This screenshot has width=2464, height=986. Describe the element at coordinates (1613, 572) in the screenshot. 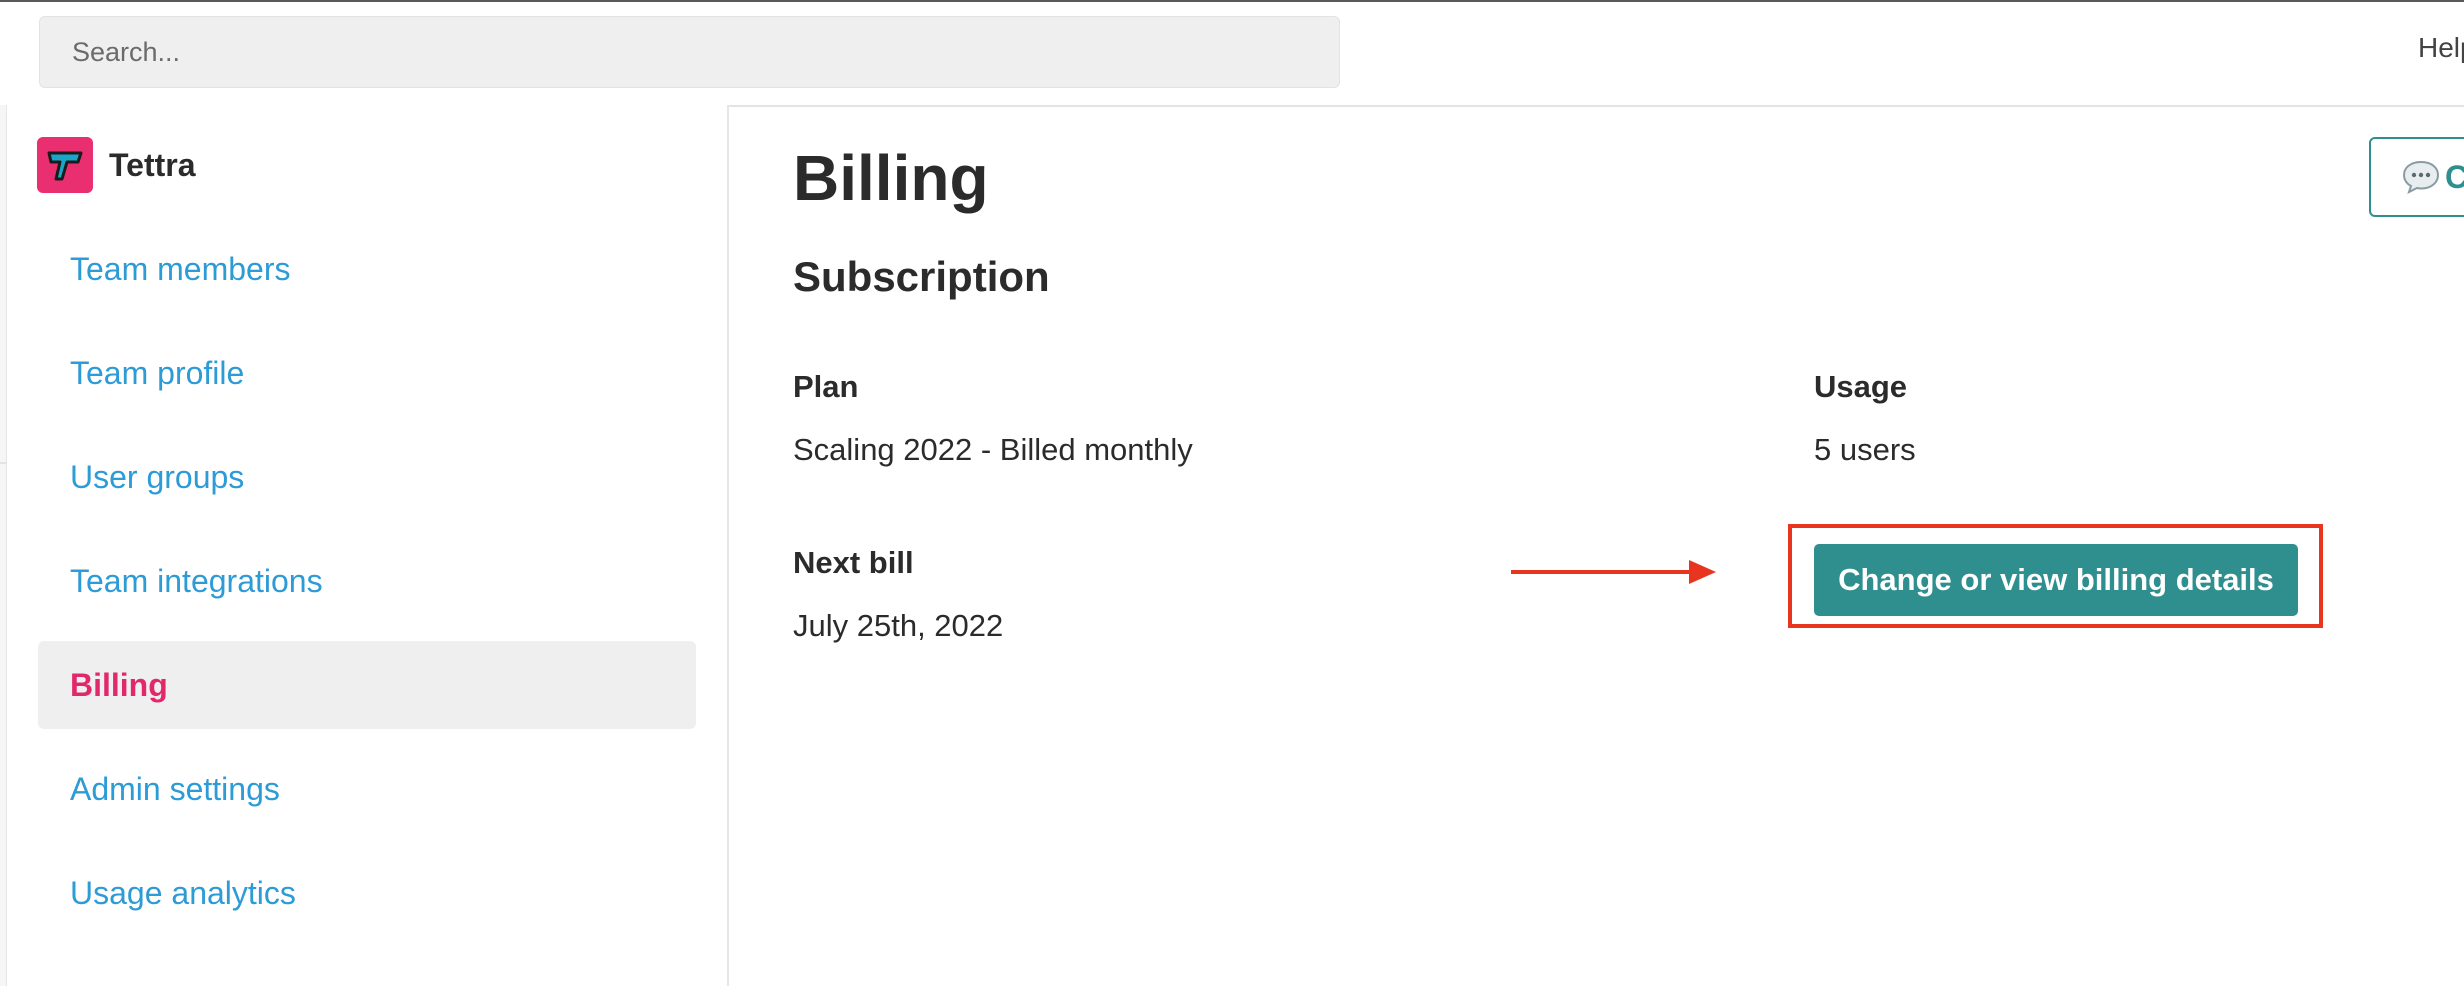

I see `annotation-arrow-icon` at that location.